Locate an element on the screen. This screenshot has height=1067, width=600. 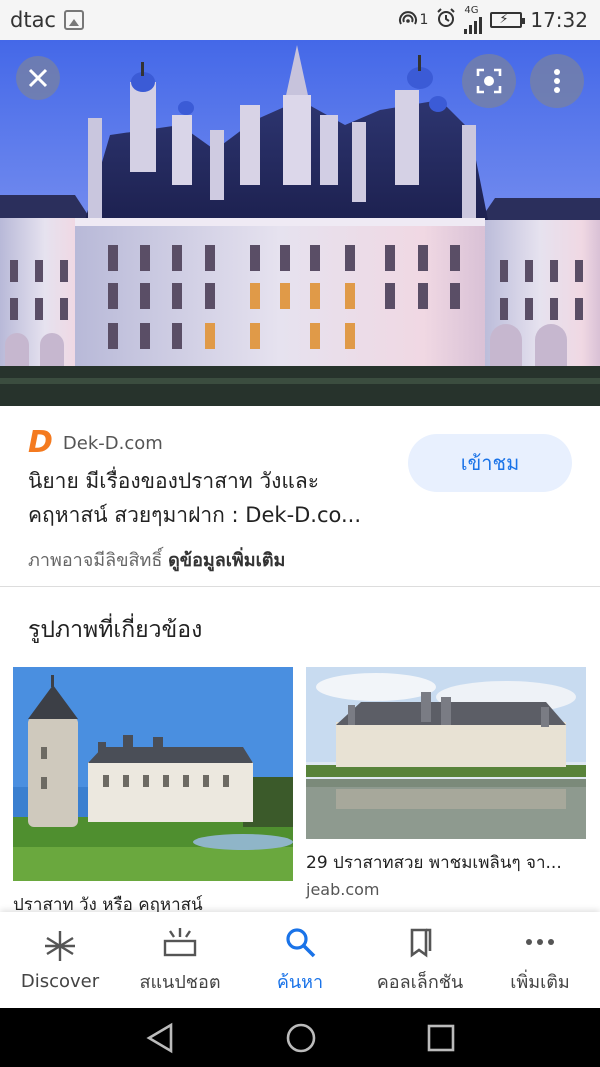
status-icons: 1 4G ⚡ 17:32 is located at coordinates (492, 20).